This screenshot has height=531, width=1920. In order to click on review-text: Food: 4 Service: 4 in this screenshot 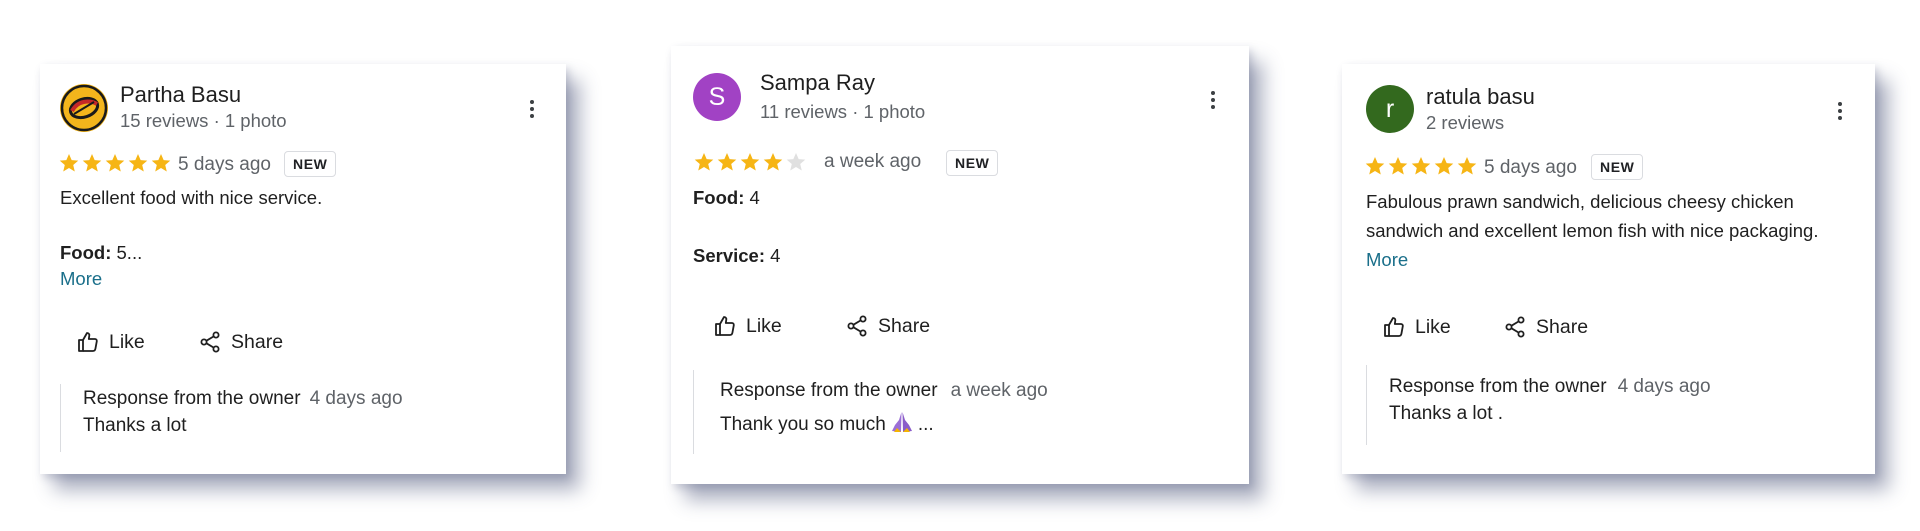, I will do `click(953, 226)`.